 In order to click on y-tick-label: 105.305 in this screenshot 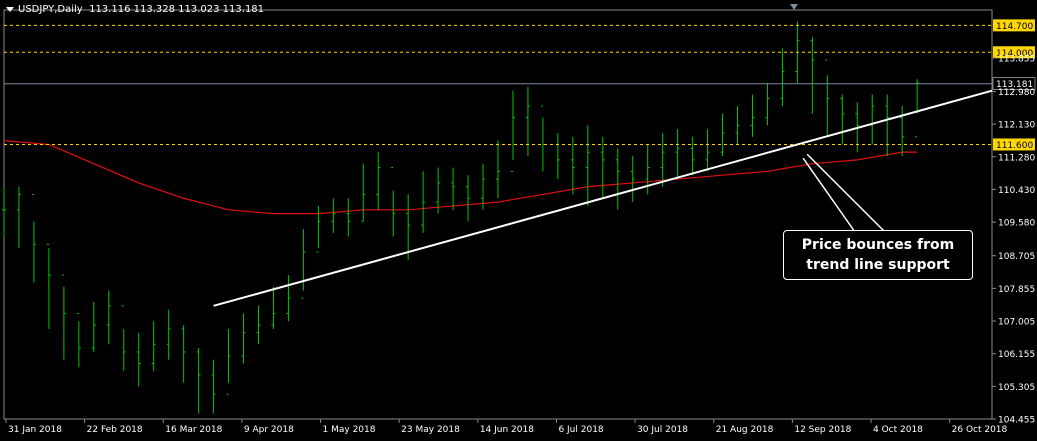, I will do `click(1016, 388)`.